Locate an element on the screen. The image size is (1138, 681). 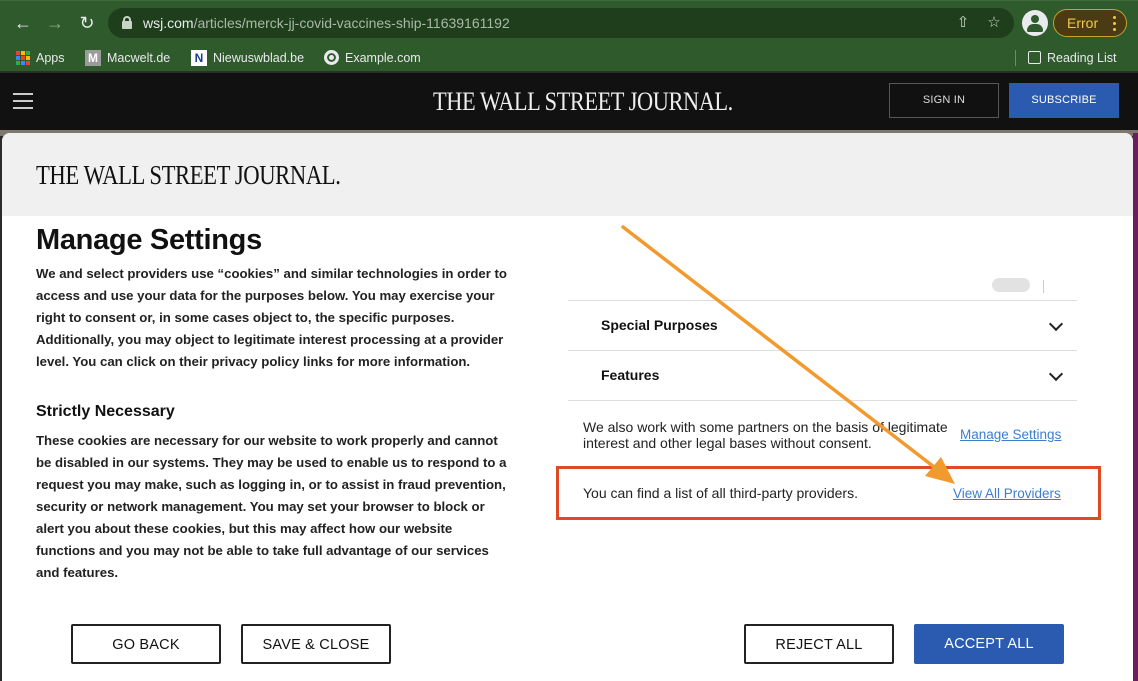
save-close-button: SAVE & CLOSE is located at coordinates (316, 644).